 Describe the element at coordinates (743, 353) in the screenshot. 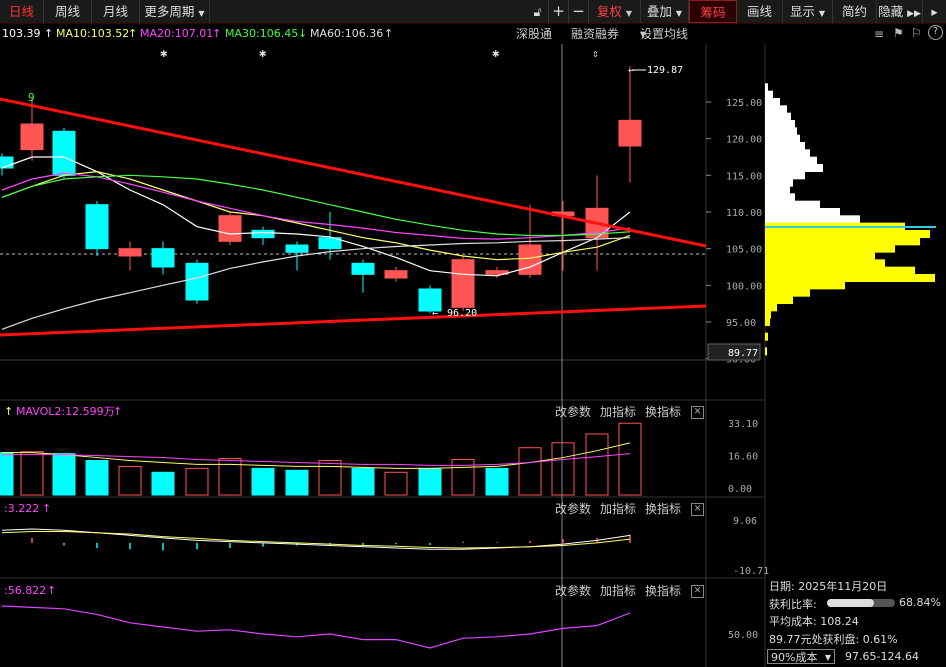

I see `current-price-value: 89.77` at that location.